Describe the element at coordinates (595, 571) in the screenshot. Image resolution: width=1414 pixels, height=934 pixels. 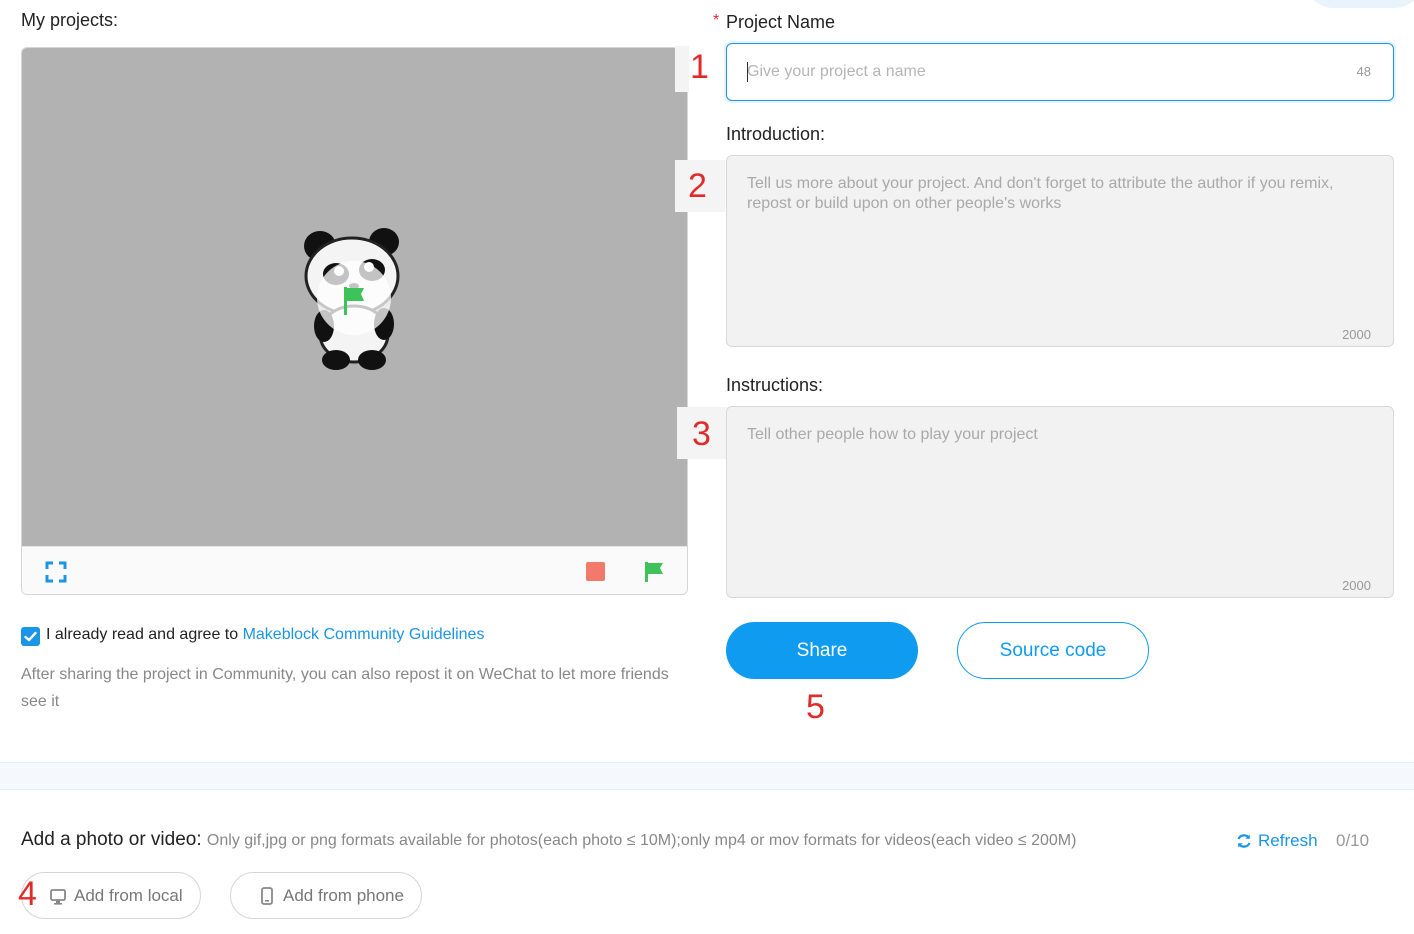
I see `stop-icon` at that location.